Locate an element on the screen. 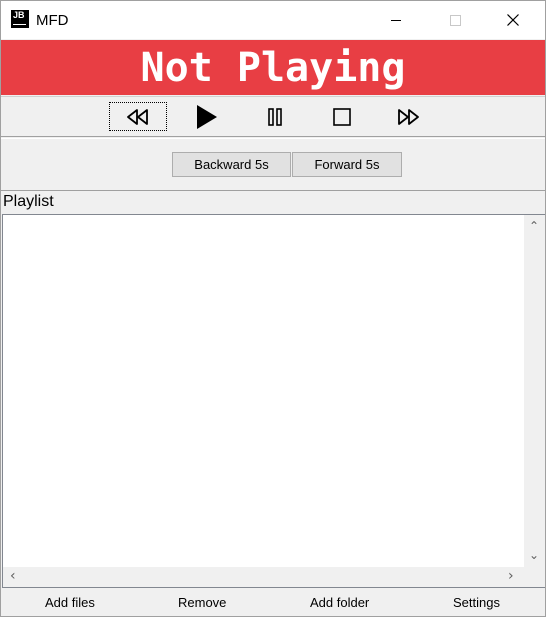  pause-icon is located at coordinates (275, 116).